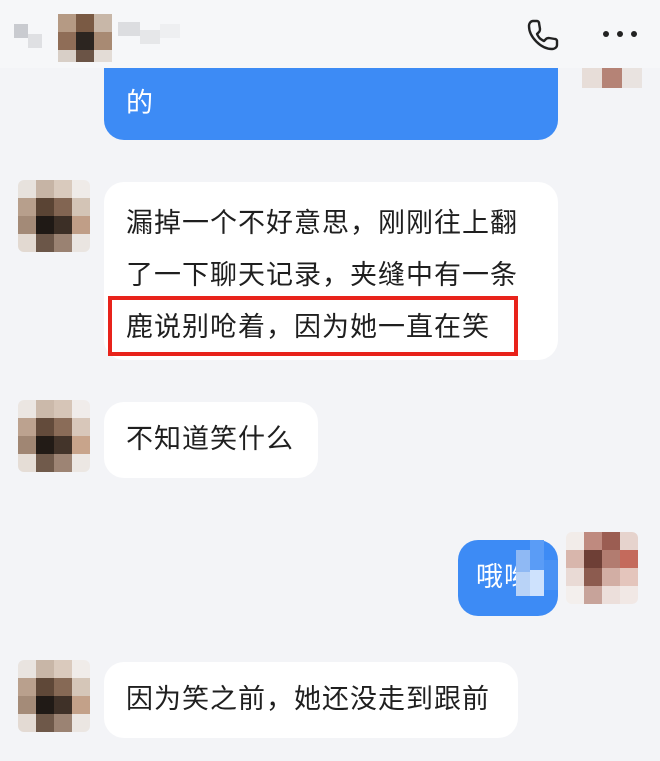  I want to click on censor-mosaic, so click(537, 578).